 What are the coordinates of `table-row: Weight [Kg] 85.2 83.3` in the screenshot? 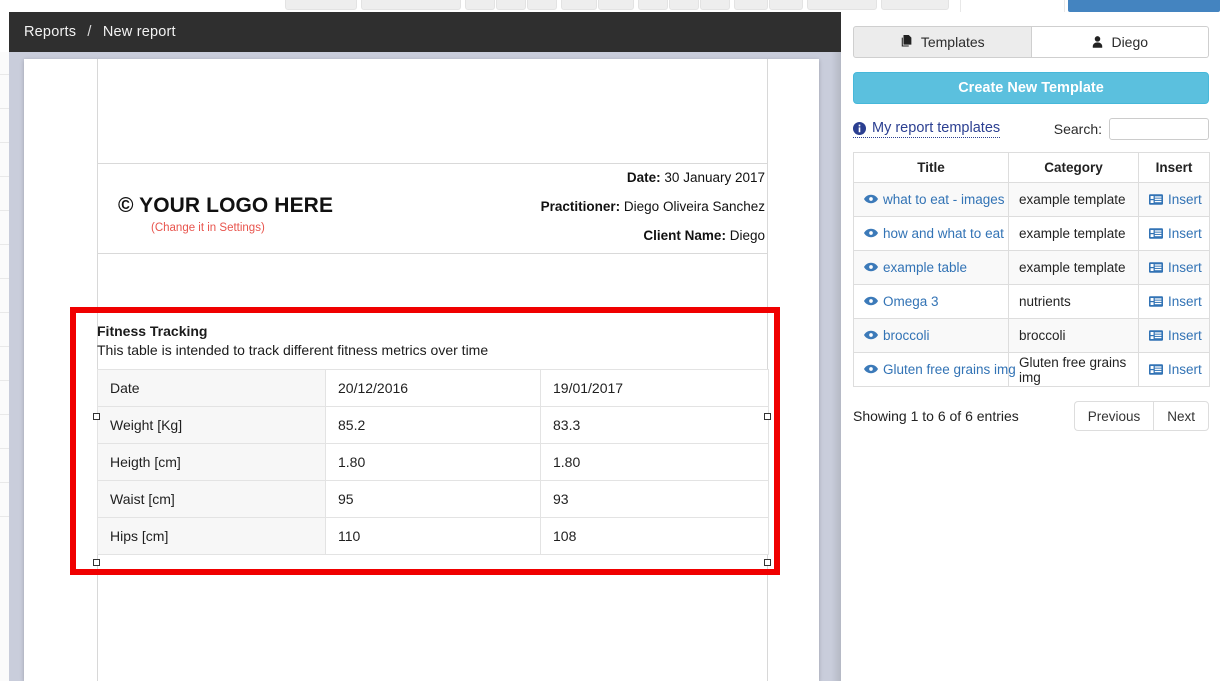 It's located at (433, 425).